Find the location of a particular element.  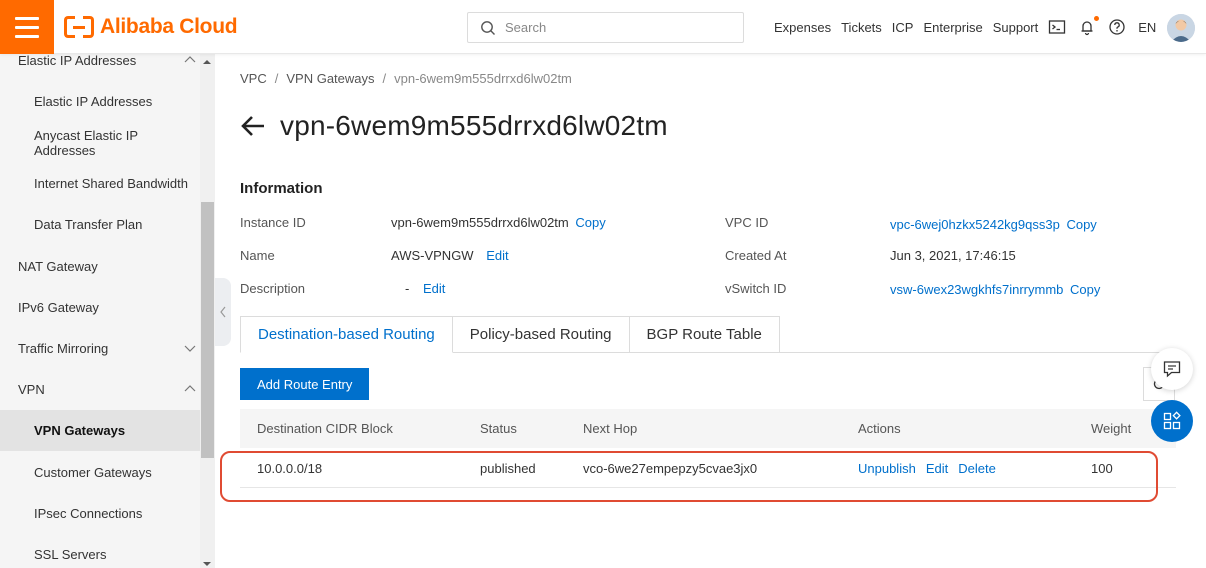

nav-enterprise: Enterprise is located at coordinates (952, 27).